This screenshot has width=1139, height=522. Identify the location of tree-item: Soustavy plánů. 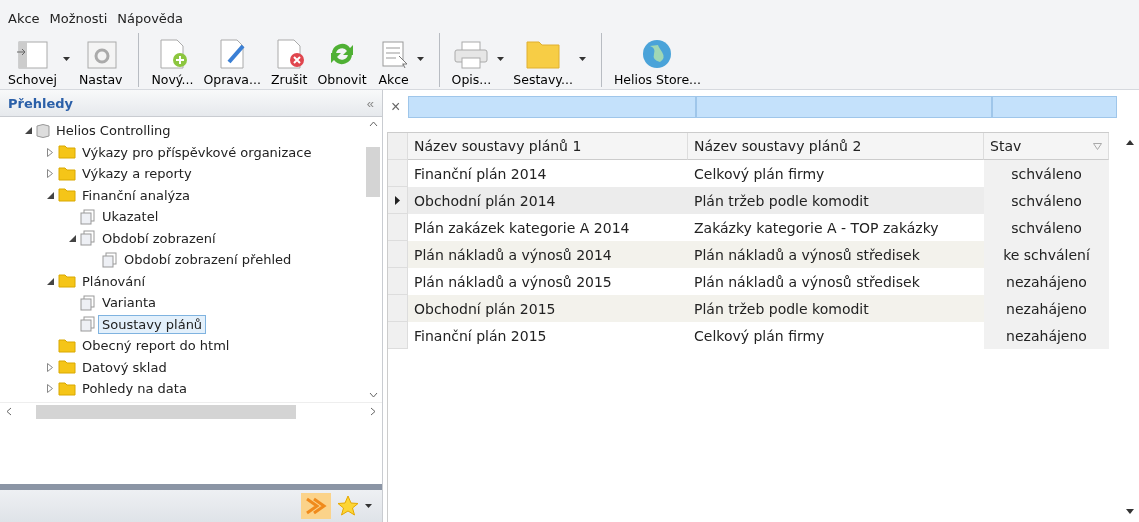
(152, 324).